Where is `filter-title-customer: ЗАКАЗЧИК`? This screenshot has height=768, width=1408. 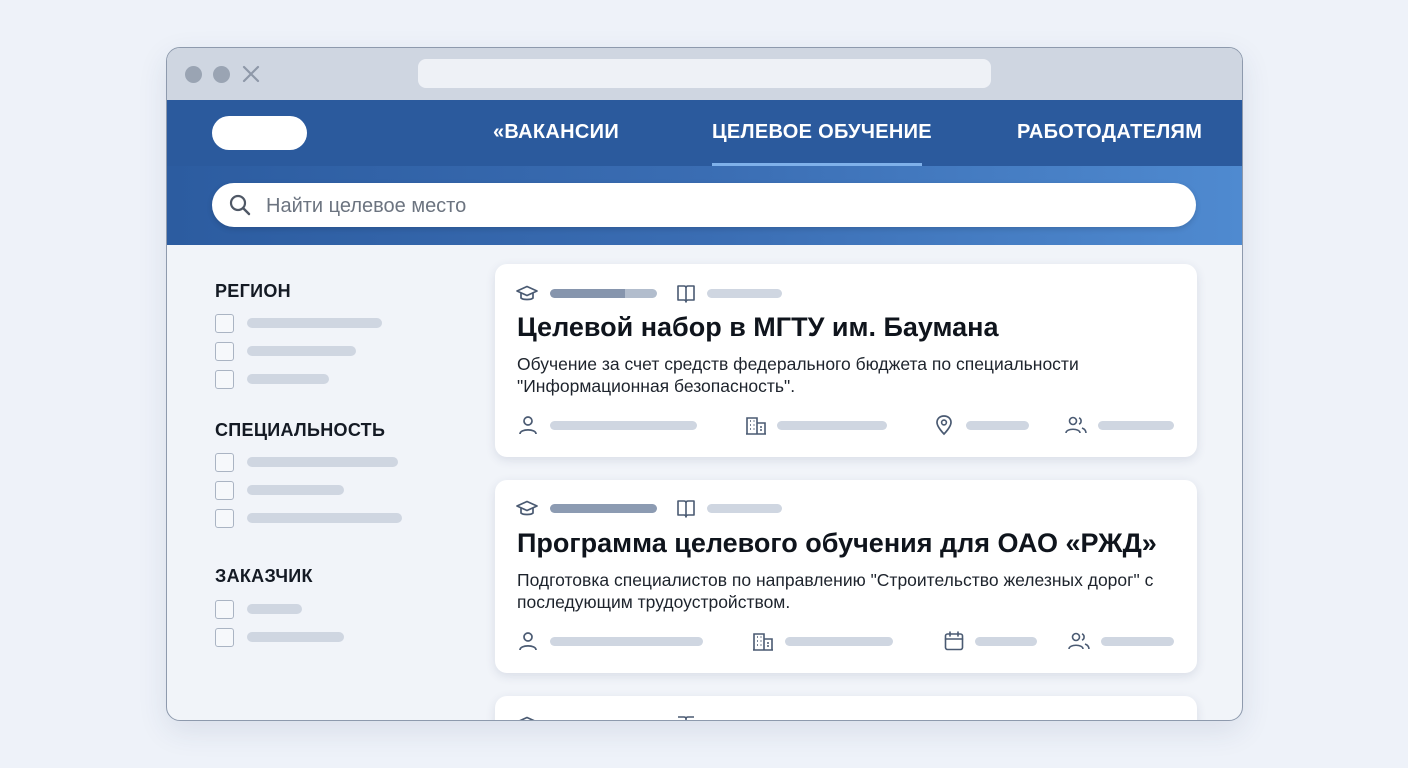
filter-title-customer: ЗАКАЗЧИК is located at coordinates (264, 576).